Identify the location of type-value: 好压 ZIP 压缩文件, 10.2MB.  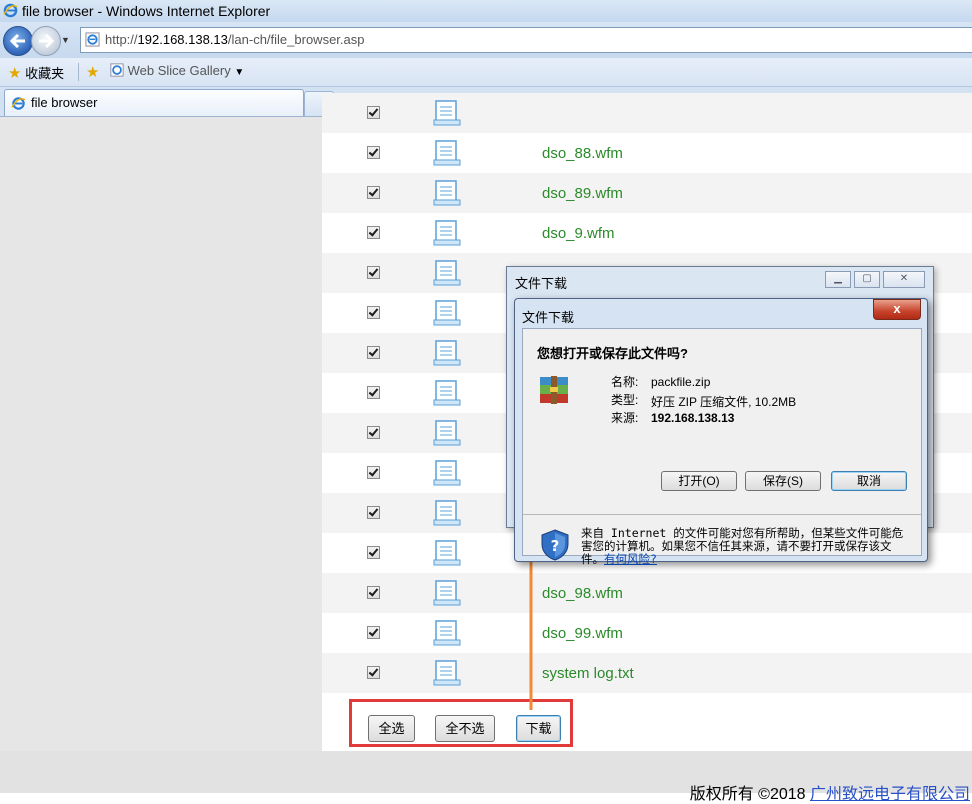
(724, 402).